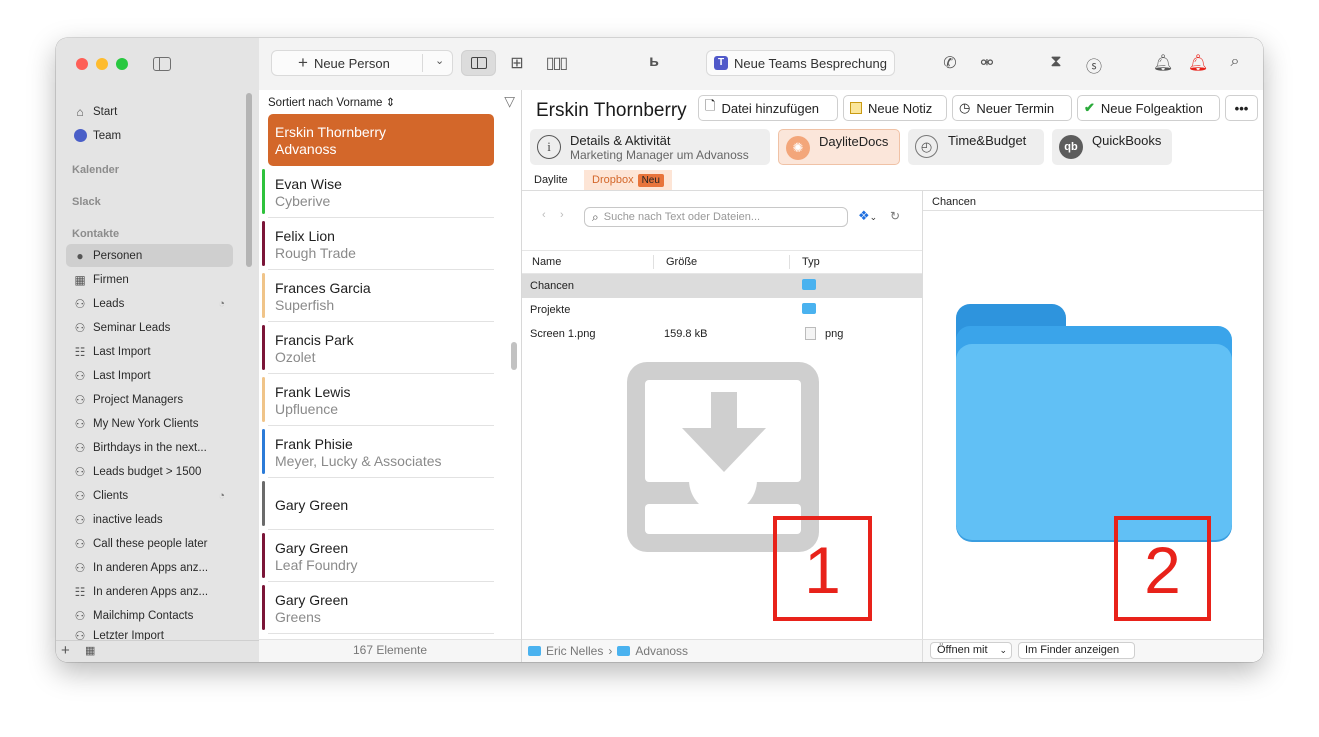  What do you see at coordinates (149, 255) in the screenshot?
I see `sidebar-item-personen: ● Personen` at bounding box center [149, 255].